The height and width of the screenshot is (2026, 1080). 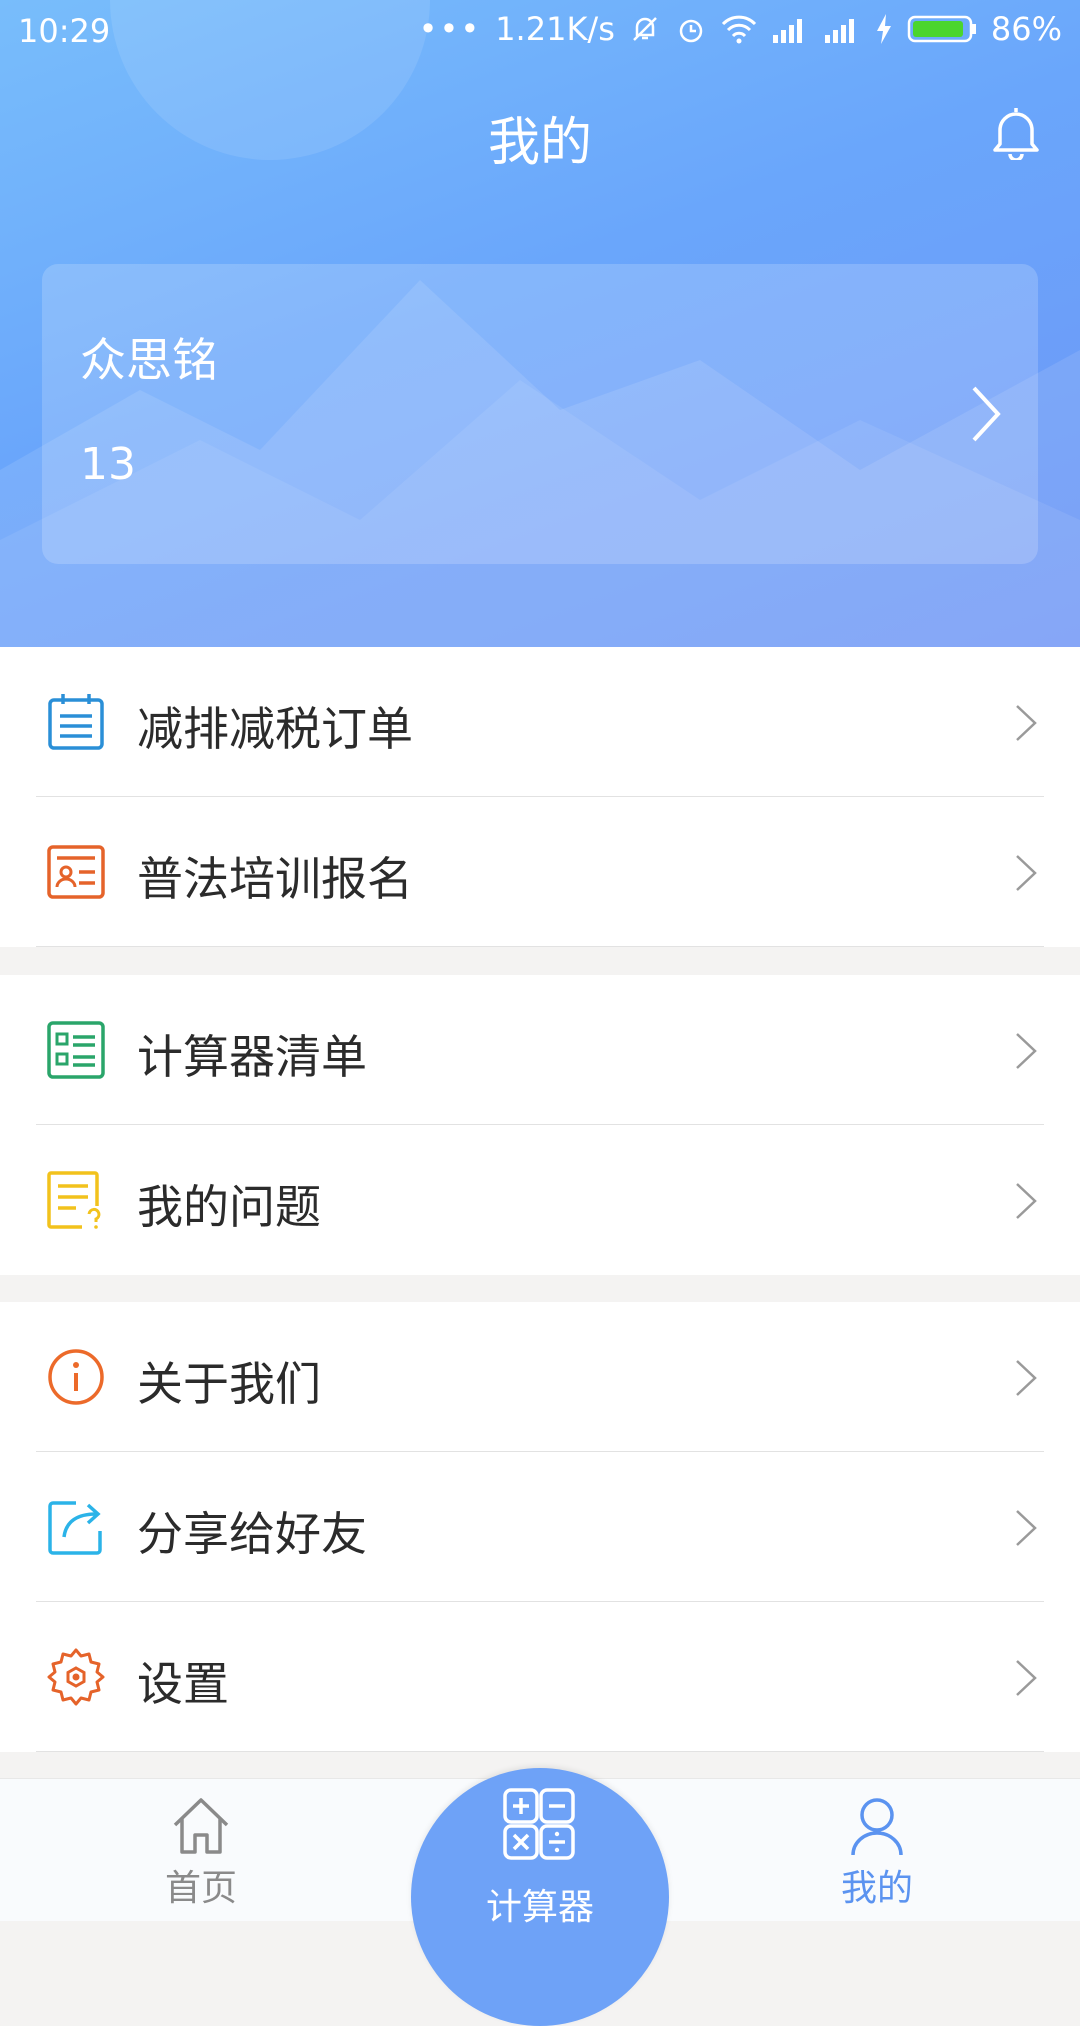 I want to click on share-icon, so click(x=75, y=1528).